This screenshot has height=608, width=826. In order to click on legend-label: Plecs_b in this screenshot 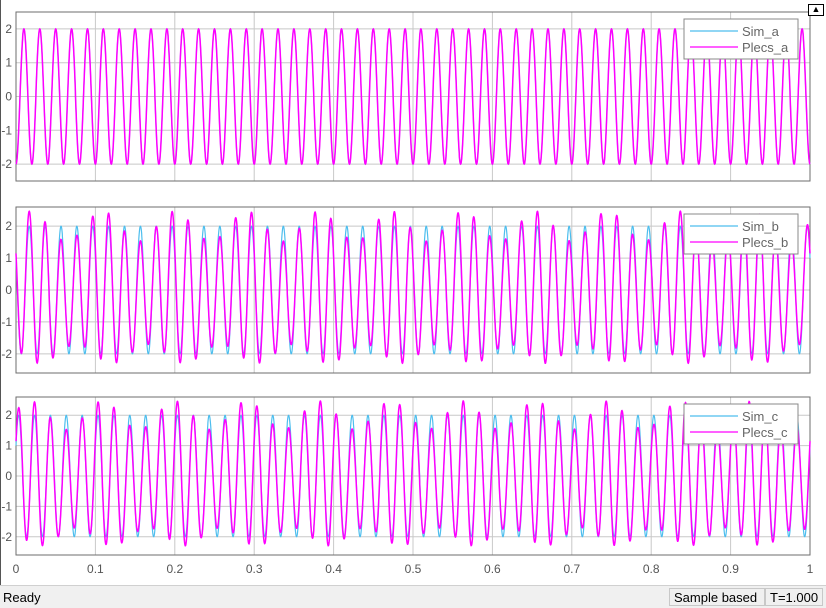, I will do `click(765, 242)`.